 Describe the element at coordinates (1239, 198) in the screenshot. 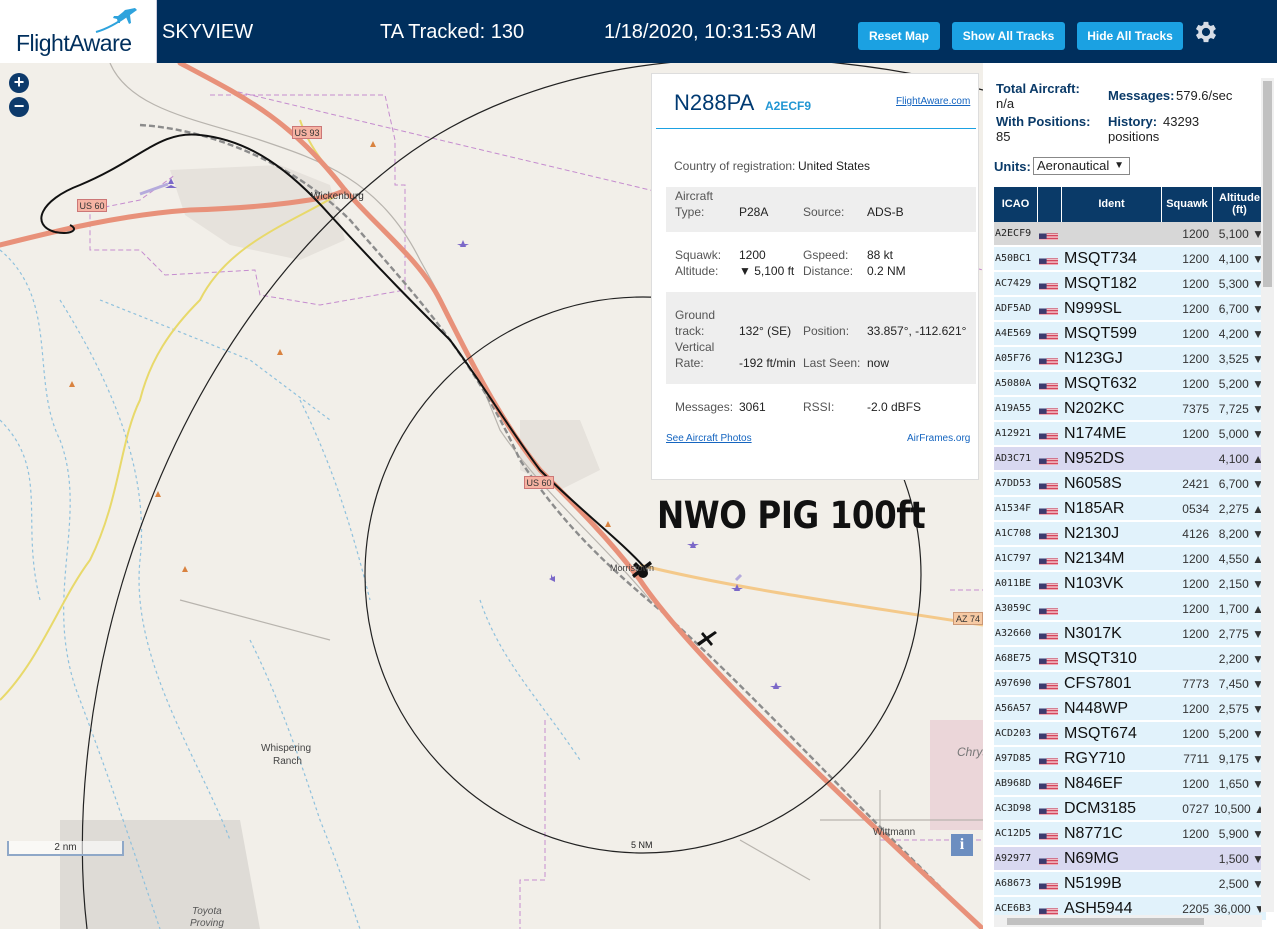

I see `col-altitude-line1: Altitude` at that location.